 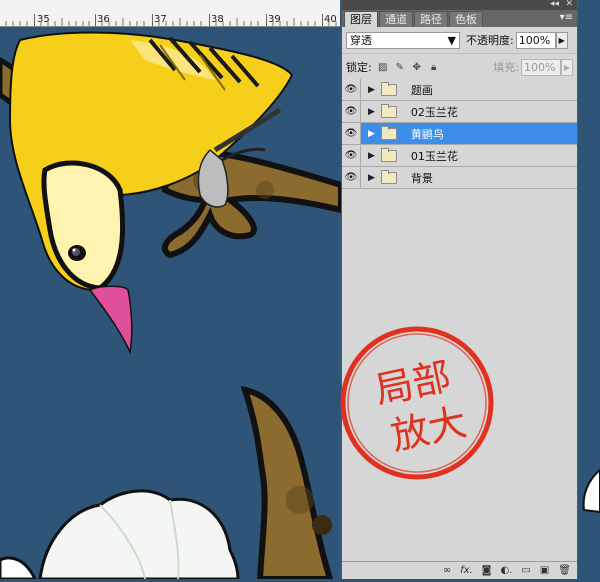 I want to click on fill-input: 100%, so click(x=541, y=67).